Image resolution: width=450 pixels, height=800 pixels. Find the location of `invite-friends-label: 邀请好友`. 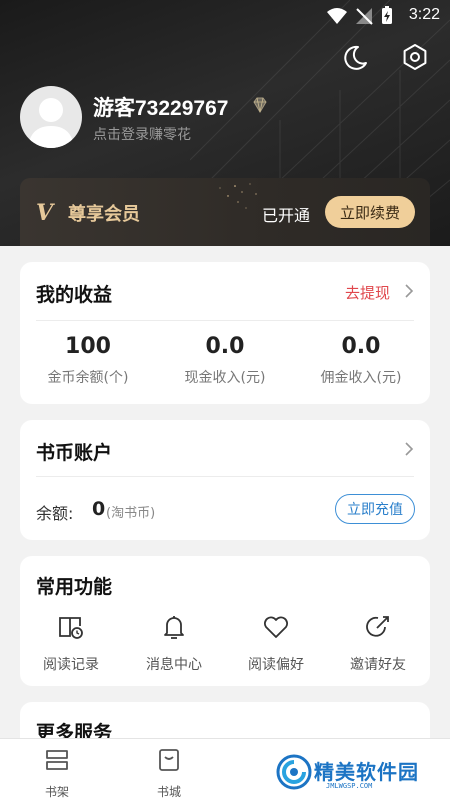

invite-friends-label: 邀请好友 is located at coordinates (378, 665).